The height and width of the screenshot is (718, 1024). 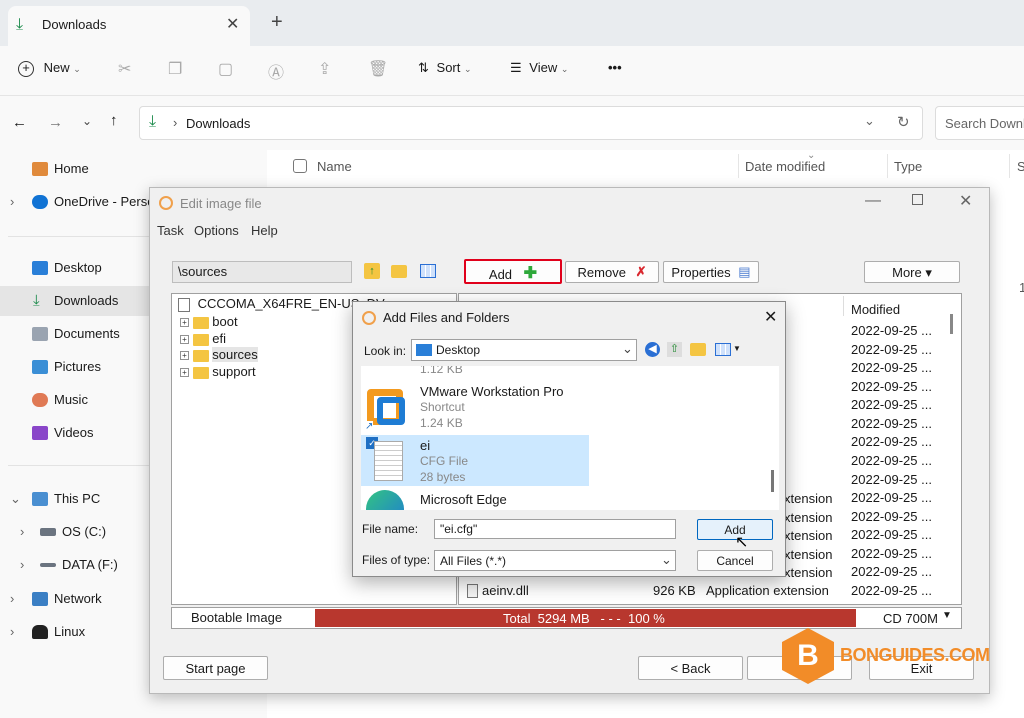 I want to click on file-name-input: "ei.cfg", so click(x=555, y=529).